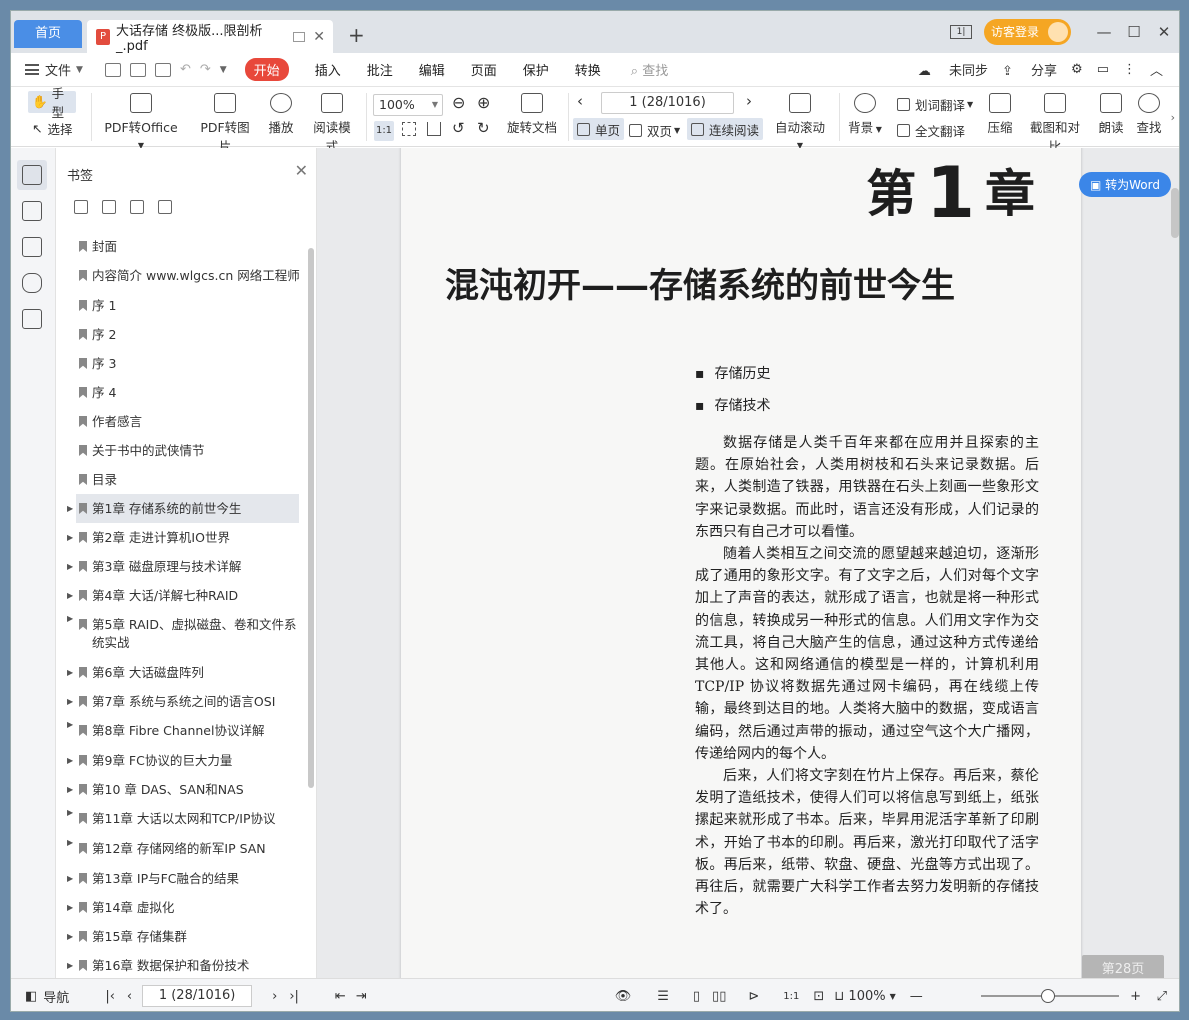  What do you see at coordinates (162, 69) in the screenshot?
I see `print-icon` at bounding box center [162, 69].